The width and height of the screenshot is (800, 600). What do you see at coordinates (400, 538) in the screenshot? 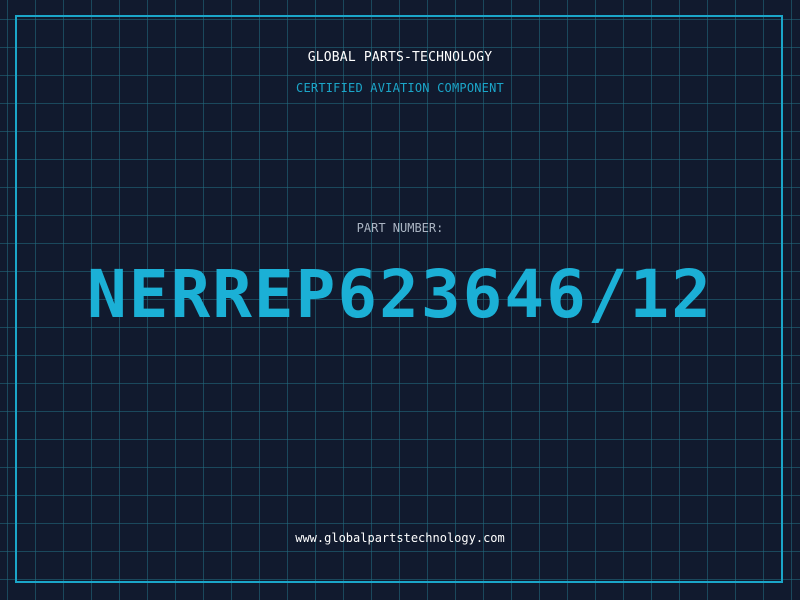
I see `website-url: www.globalpartstechnology.com` at bounding box center [400, 538].